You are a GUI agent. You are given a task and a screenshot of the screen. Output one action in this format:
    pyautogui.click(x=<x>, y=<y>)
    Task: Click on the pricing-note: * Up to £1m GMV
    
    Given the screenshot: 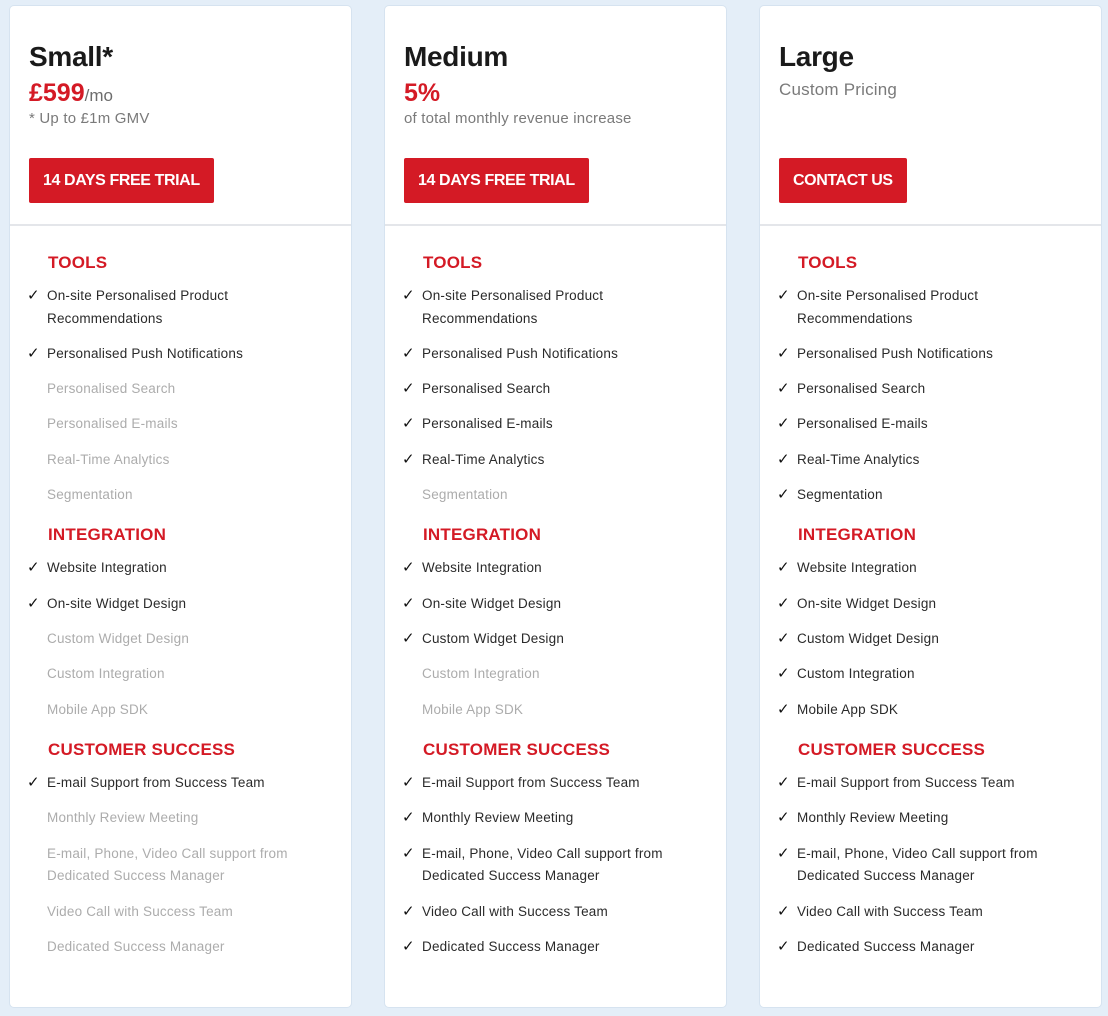 What is the action you would take?
    pyautogui.click(x=89, y=118)
    